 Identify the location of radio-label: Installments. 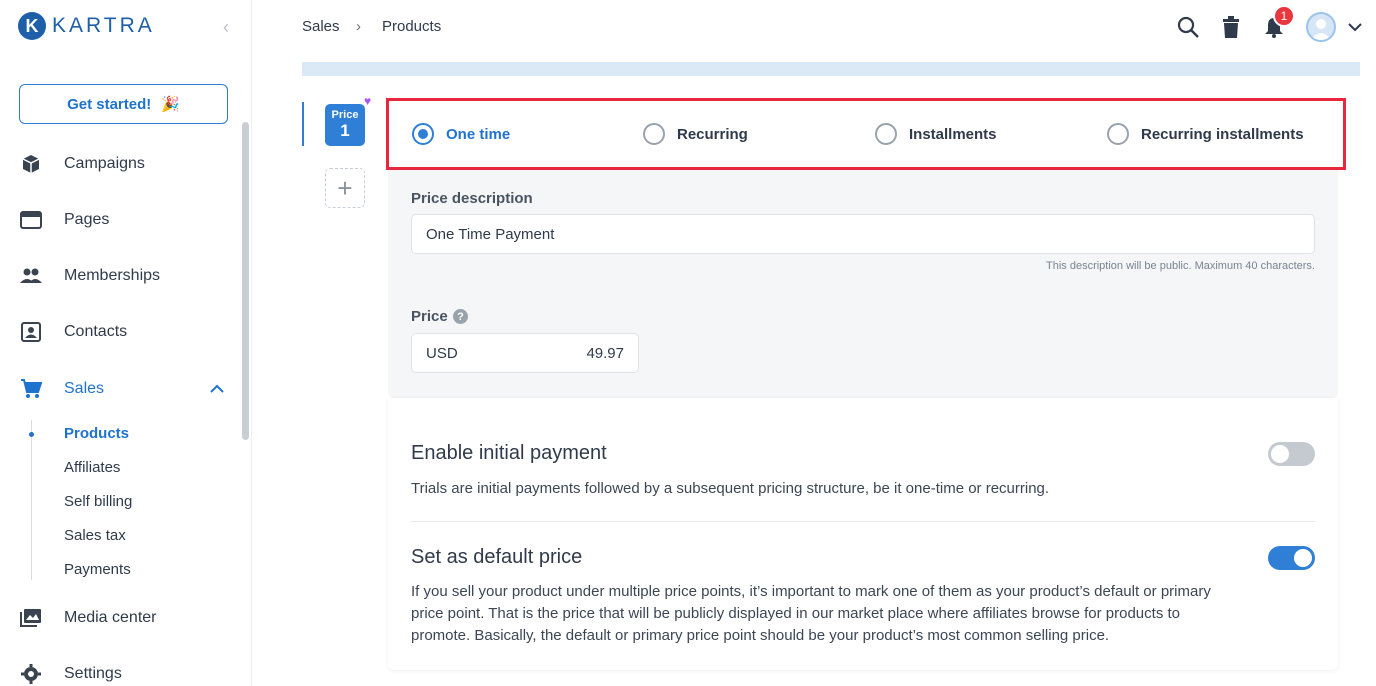
(953, 134).